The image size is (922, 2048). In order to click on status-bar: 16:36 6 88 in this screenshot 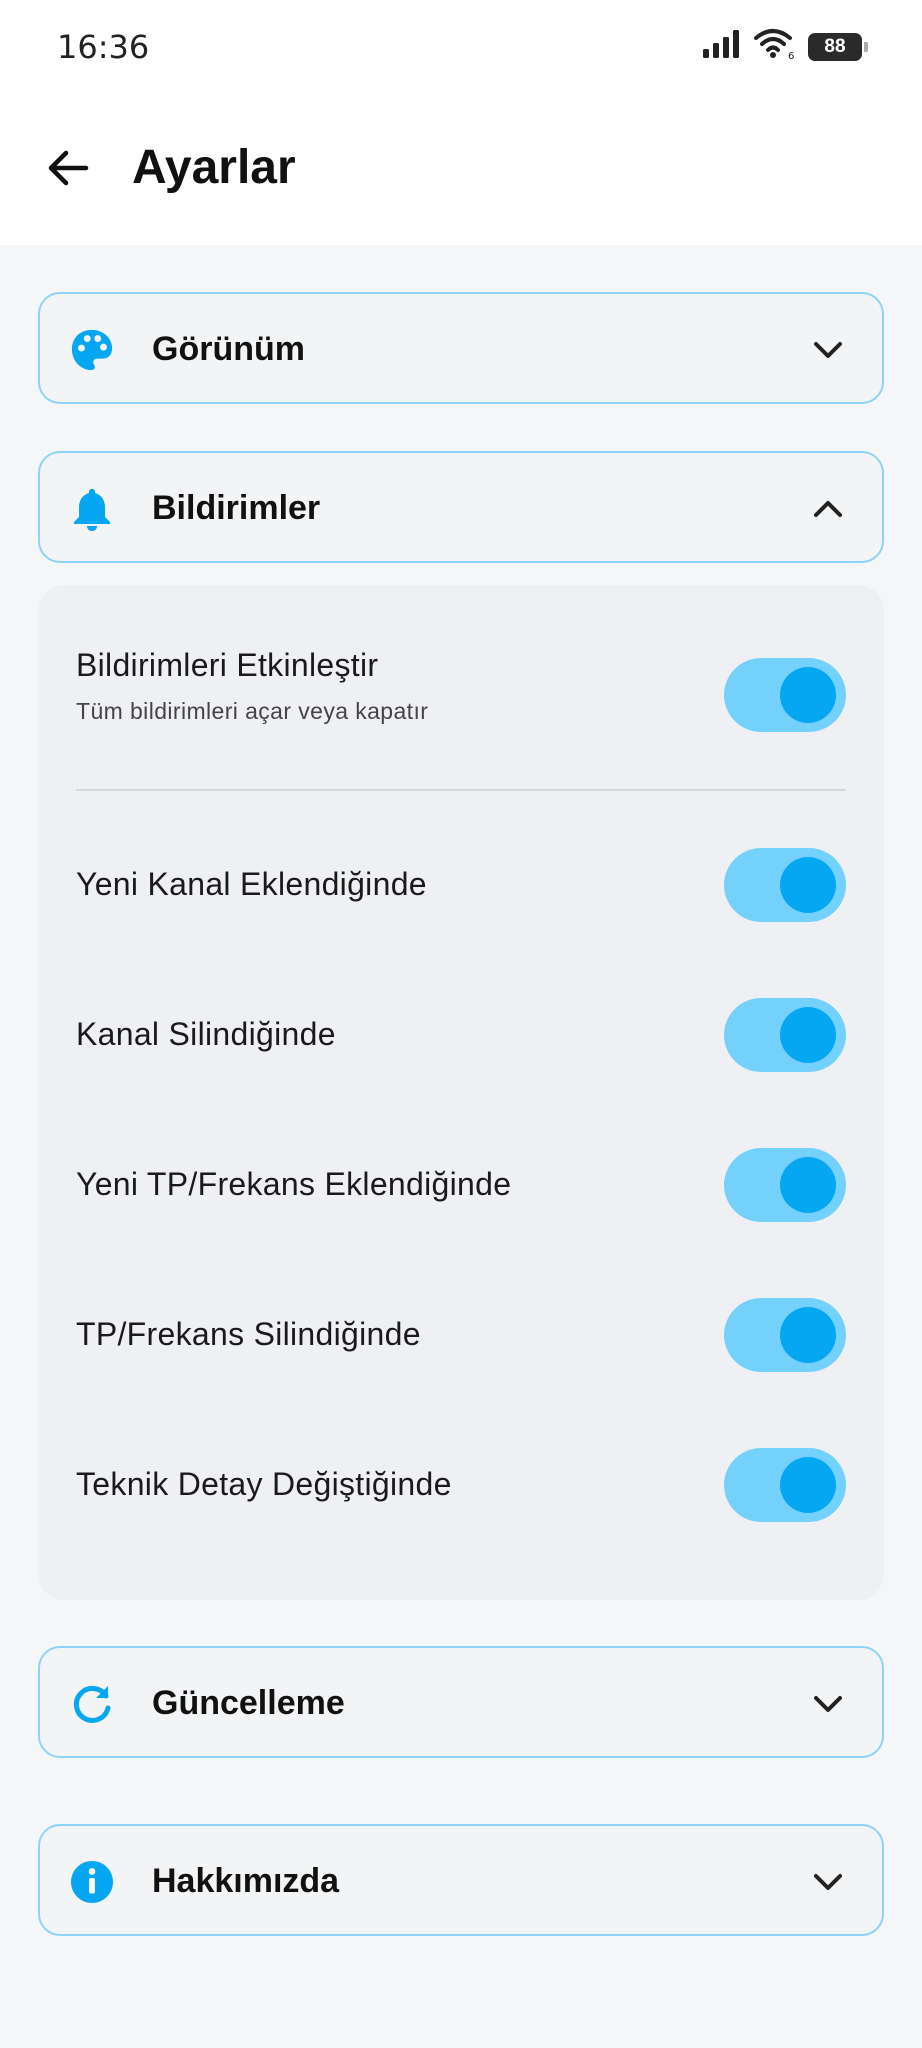, I will do `click(461, 50)`.